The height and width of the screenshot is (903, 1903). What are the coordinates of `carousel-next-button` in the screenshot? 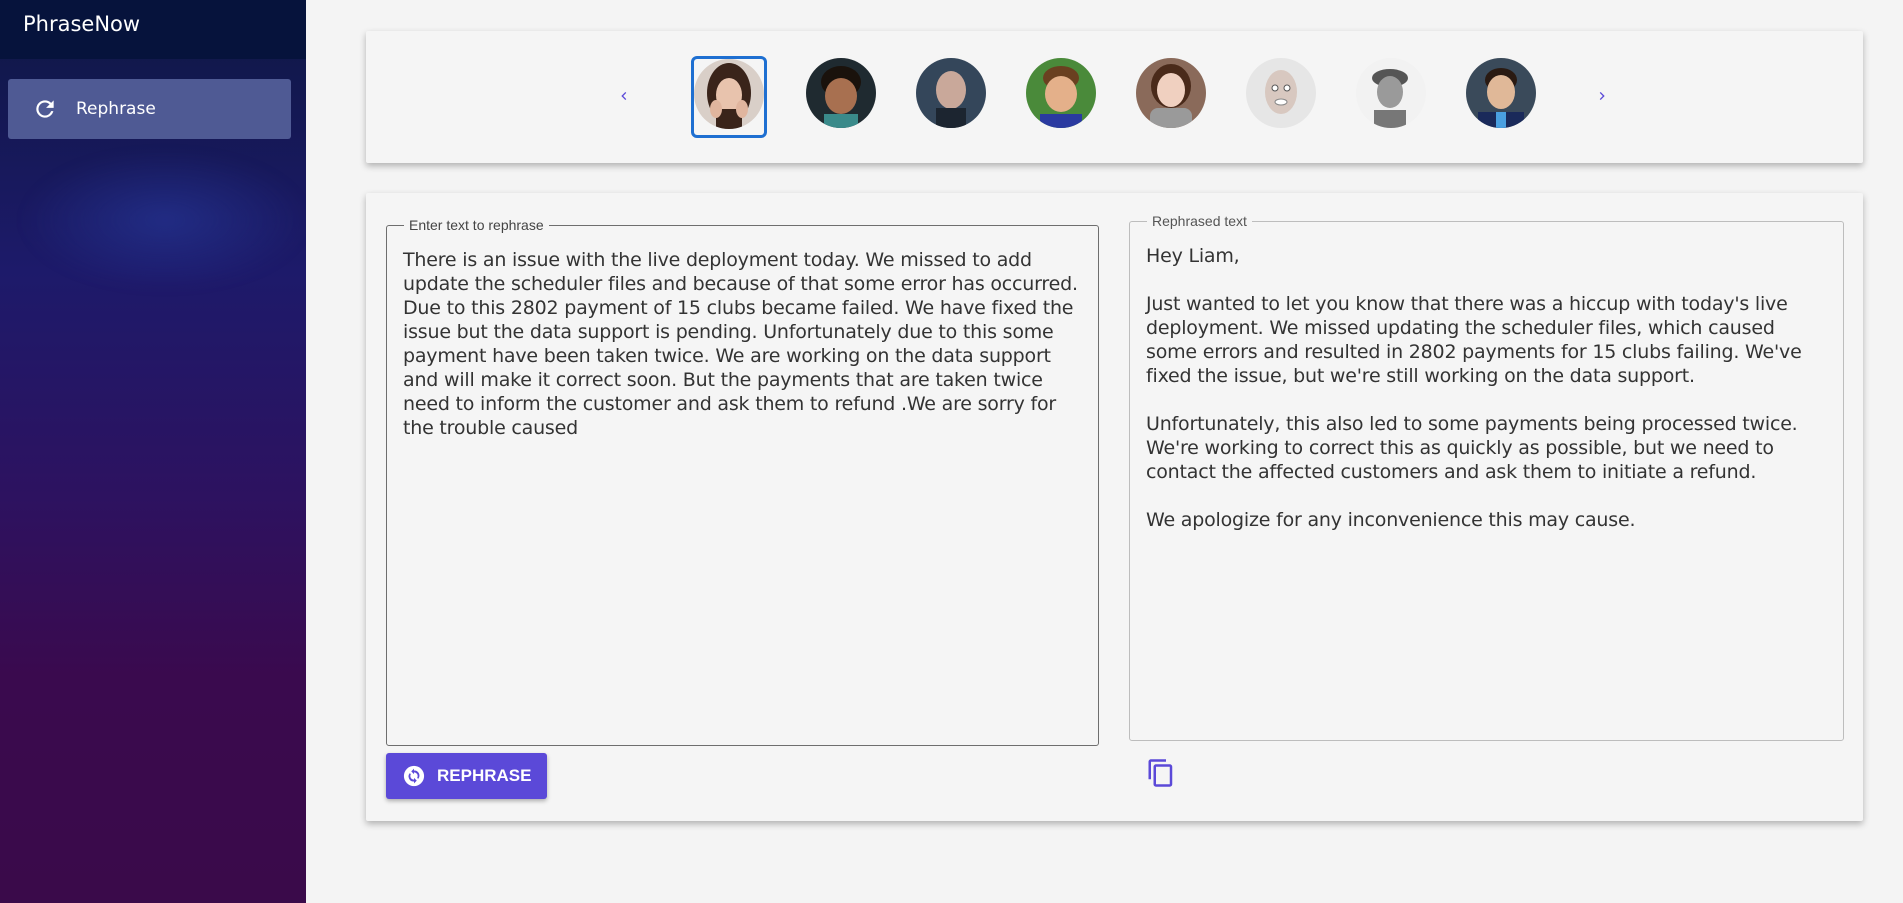 It's located at (1602, 96).